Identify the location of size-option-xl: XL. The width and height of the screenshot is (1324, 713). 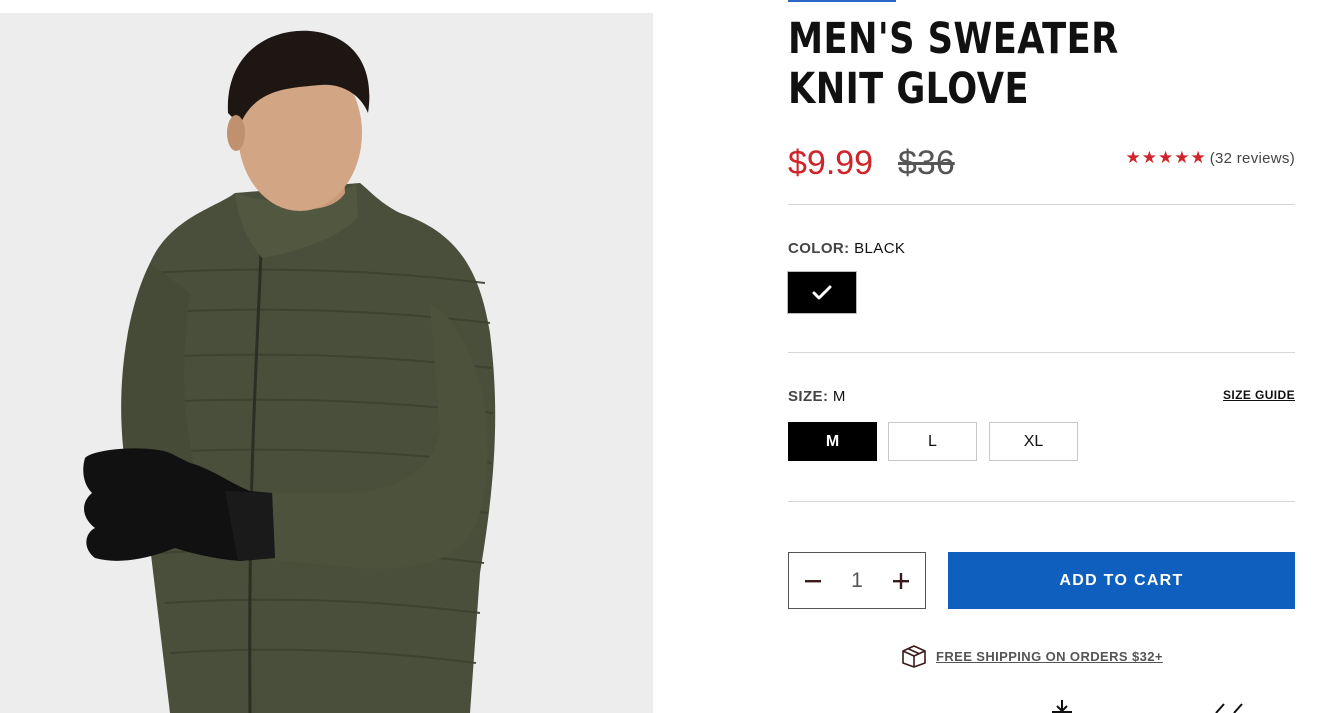
(1033, 441).